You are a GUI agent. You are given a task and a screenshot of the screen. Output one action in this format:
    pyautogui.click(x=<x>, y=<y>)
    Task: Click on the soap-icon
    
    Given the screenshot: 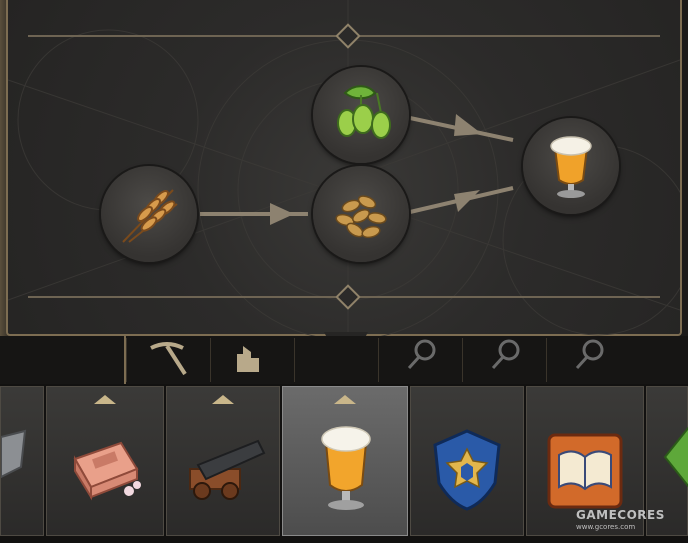 What is the action you would take?
    pyautogui.click(x=107, y=471)
    